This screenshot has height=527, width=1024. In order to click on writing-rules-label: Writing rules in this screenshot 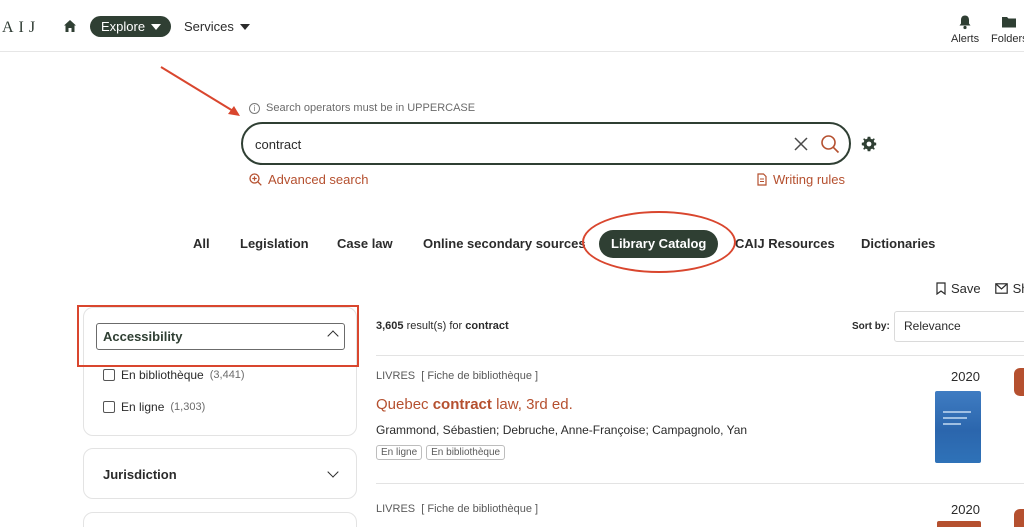, I will do `click(809, 179)`.